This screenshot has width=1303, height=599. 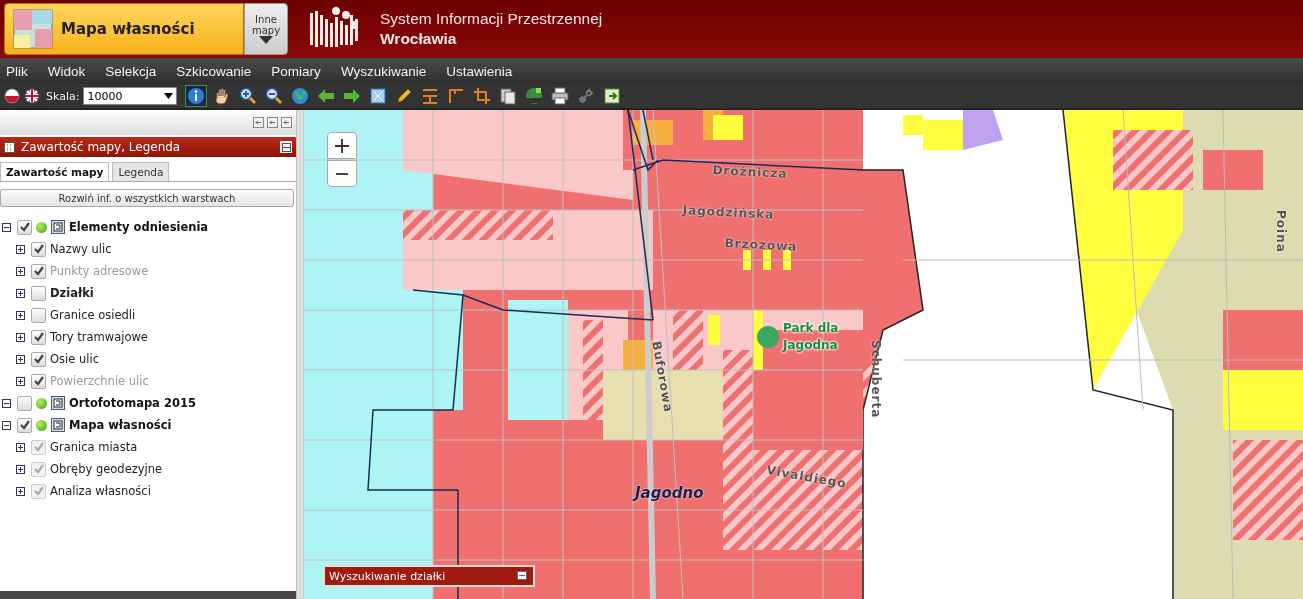 I want to click on zoom-in-button, so click(x=342, y=145).